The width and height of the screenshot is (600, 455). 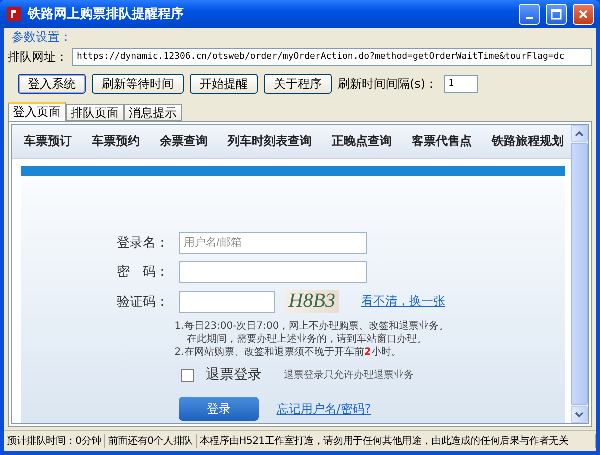 What do you see at coordinates (312, 326) in the screenshot?
I see `notice-text: 1.每日23:00-次日7:00，网上不办理购票、改签和退票业务。` at bounding box center [312, 326].